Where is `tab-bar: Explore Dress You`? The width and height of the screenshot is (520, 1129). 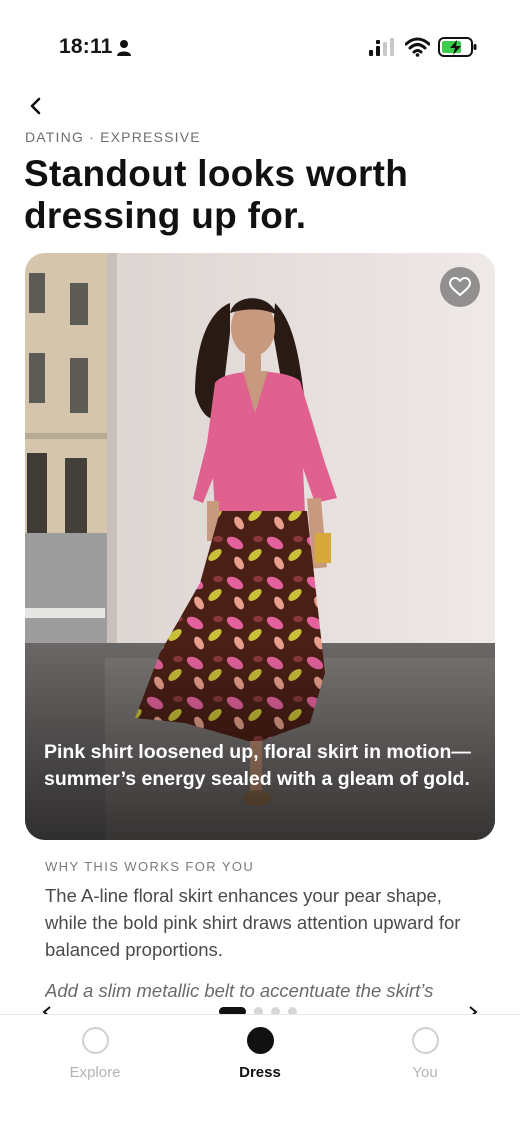
tab-bar: Explore Dress You is located at coordinates (260, 1071).